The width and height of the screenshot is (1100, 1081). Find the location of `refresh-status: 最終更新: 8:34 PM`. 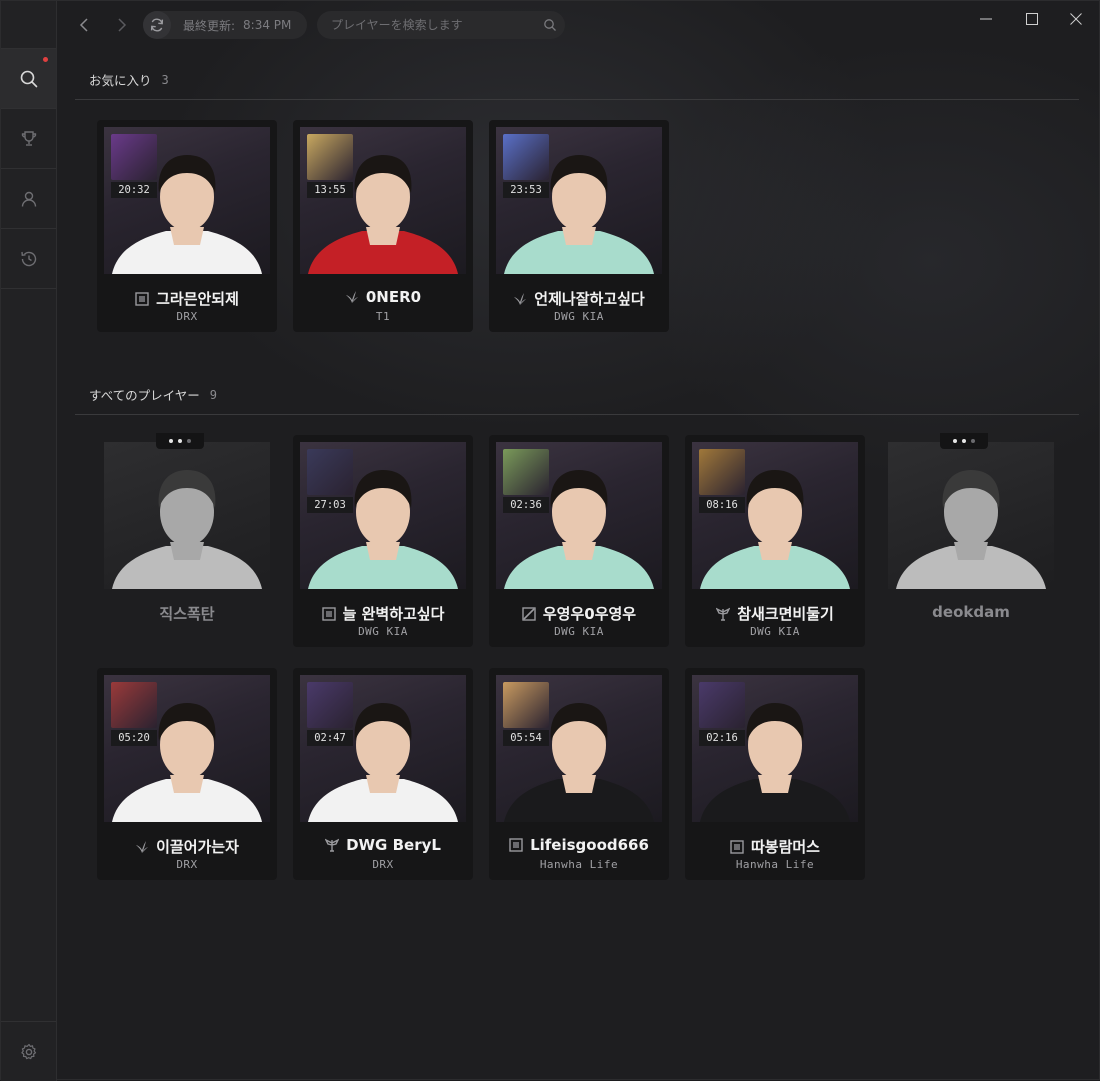

refresh-status: 最終更新: 8:34 PM is located at coordinates (225, 25).